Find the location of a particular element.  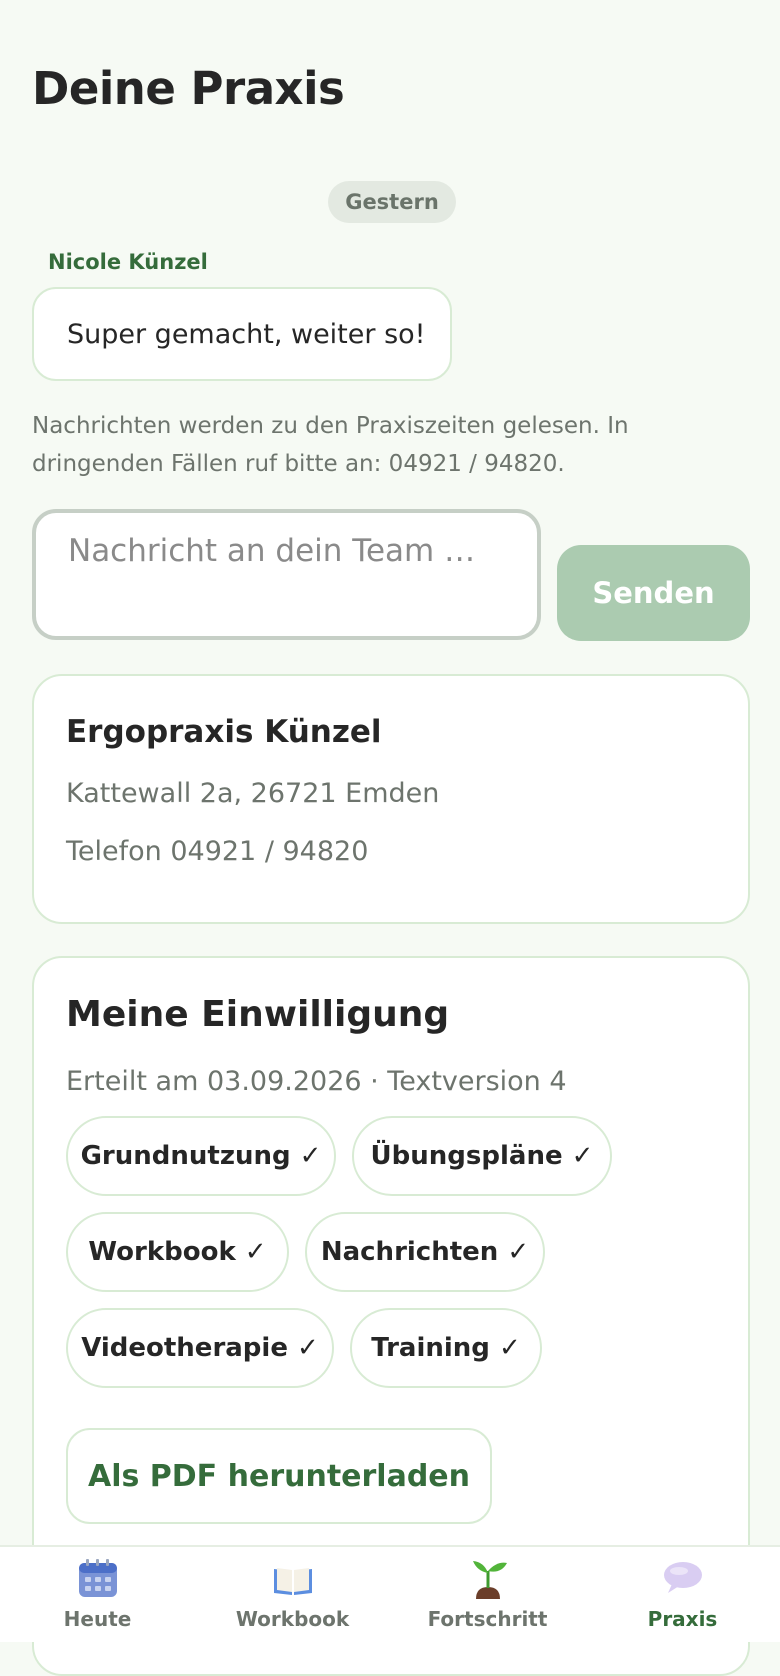

consent-title: Meine Einwilligung is located at coordinates (258, 1014).